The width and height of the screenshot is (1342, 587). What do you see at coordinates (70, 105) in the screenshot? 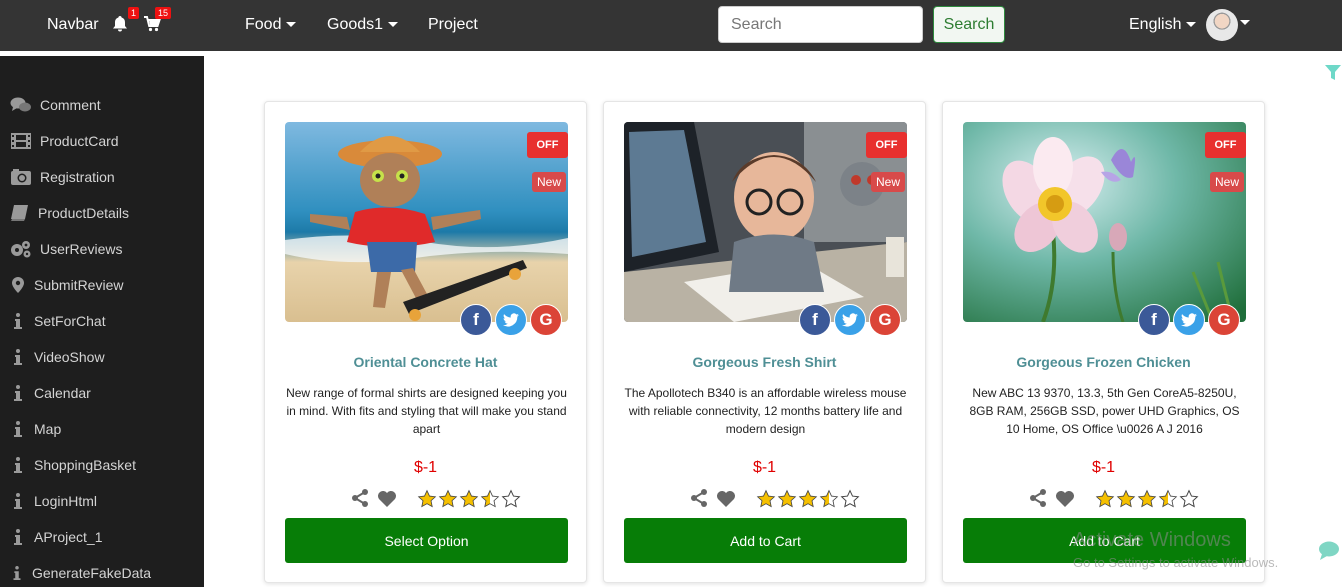
I see `sidebar-item-label: Comment` at bounding box center [70, 105].